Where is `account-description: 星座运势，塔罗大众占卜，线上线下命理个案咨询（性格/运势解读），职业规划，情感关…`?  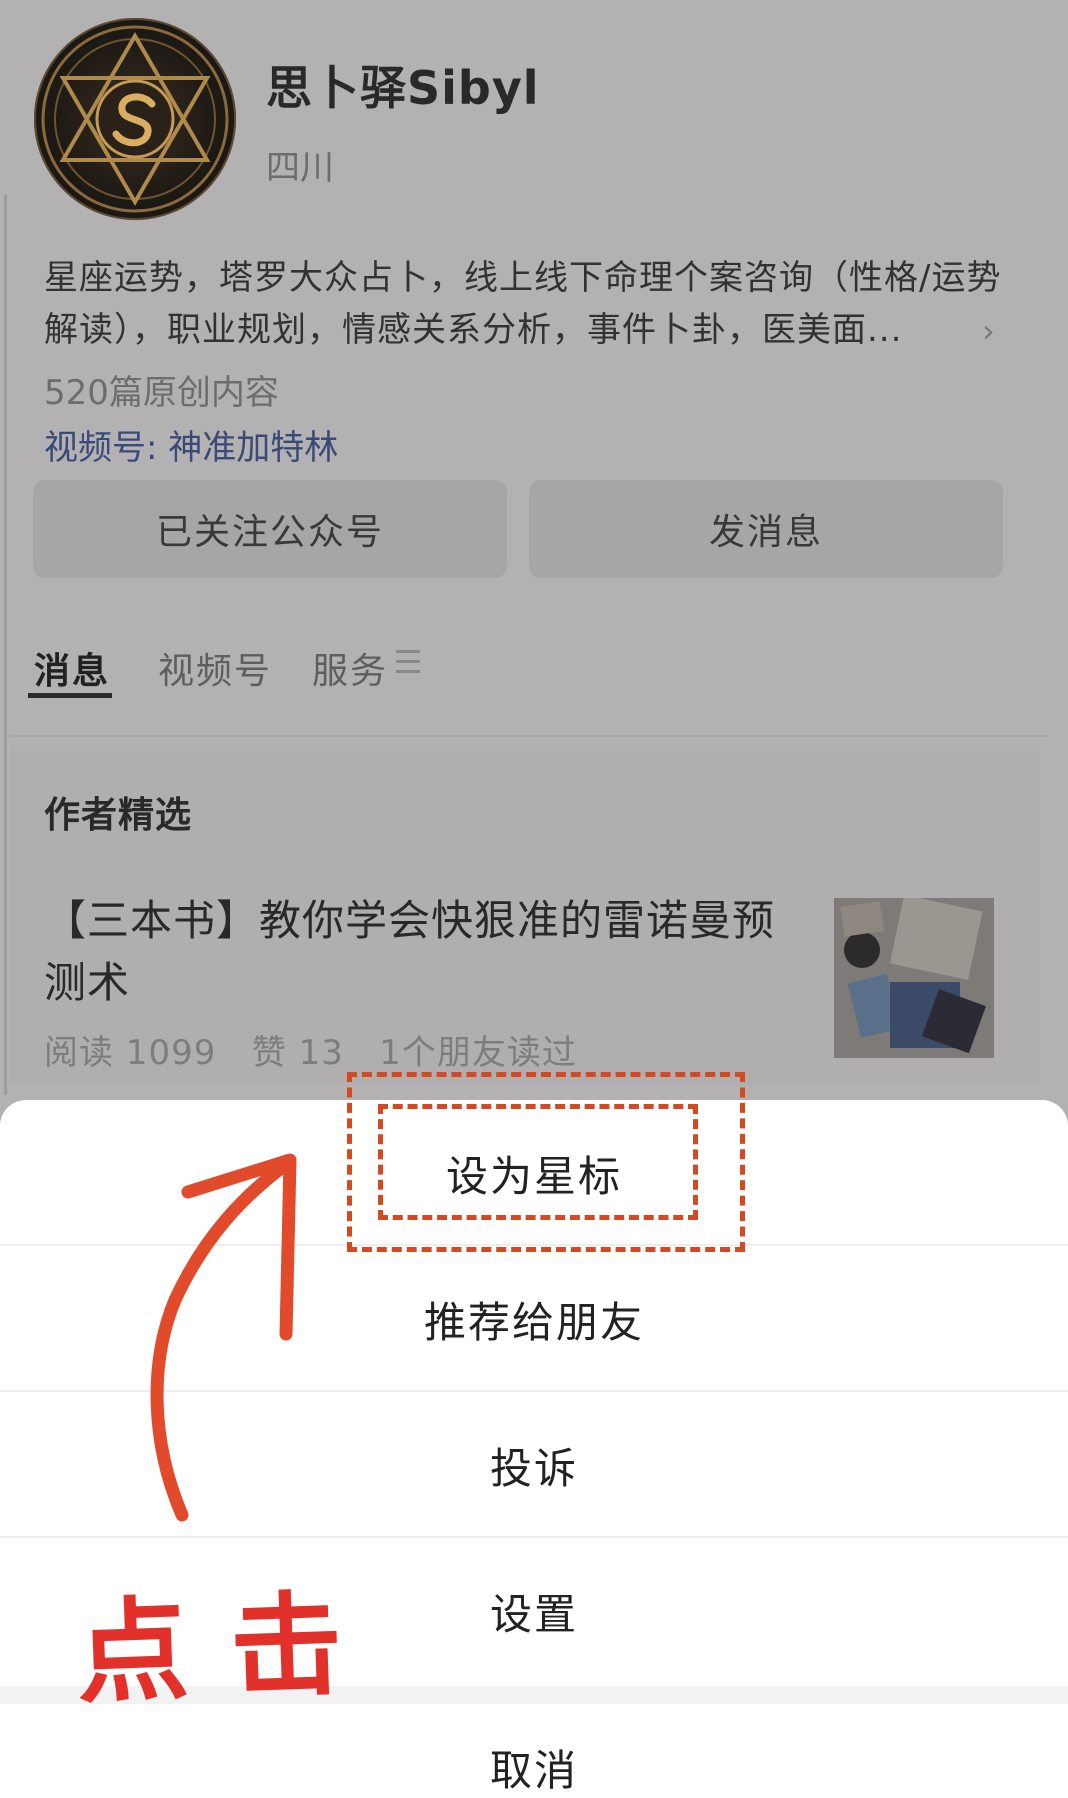
account-description: 星座运势，塔罗大众占卜，线上线下命理个案咨询（性格/运势解读），职业规划，情感关… is located at coordinates (524, 304).